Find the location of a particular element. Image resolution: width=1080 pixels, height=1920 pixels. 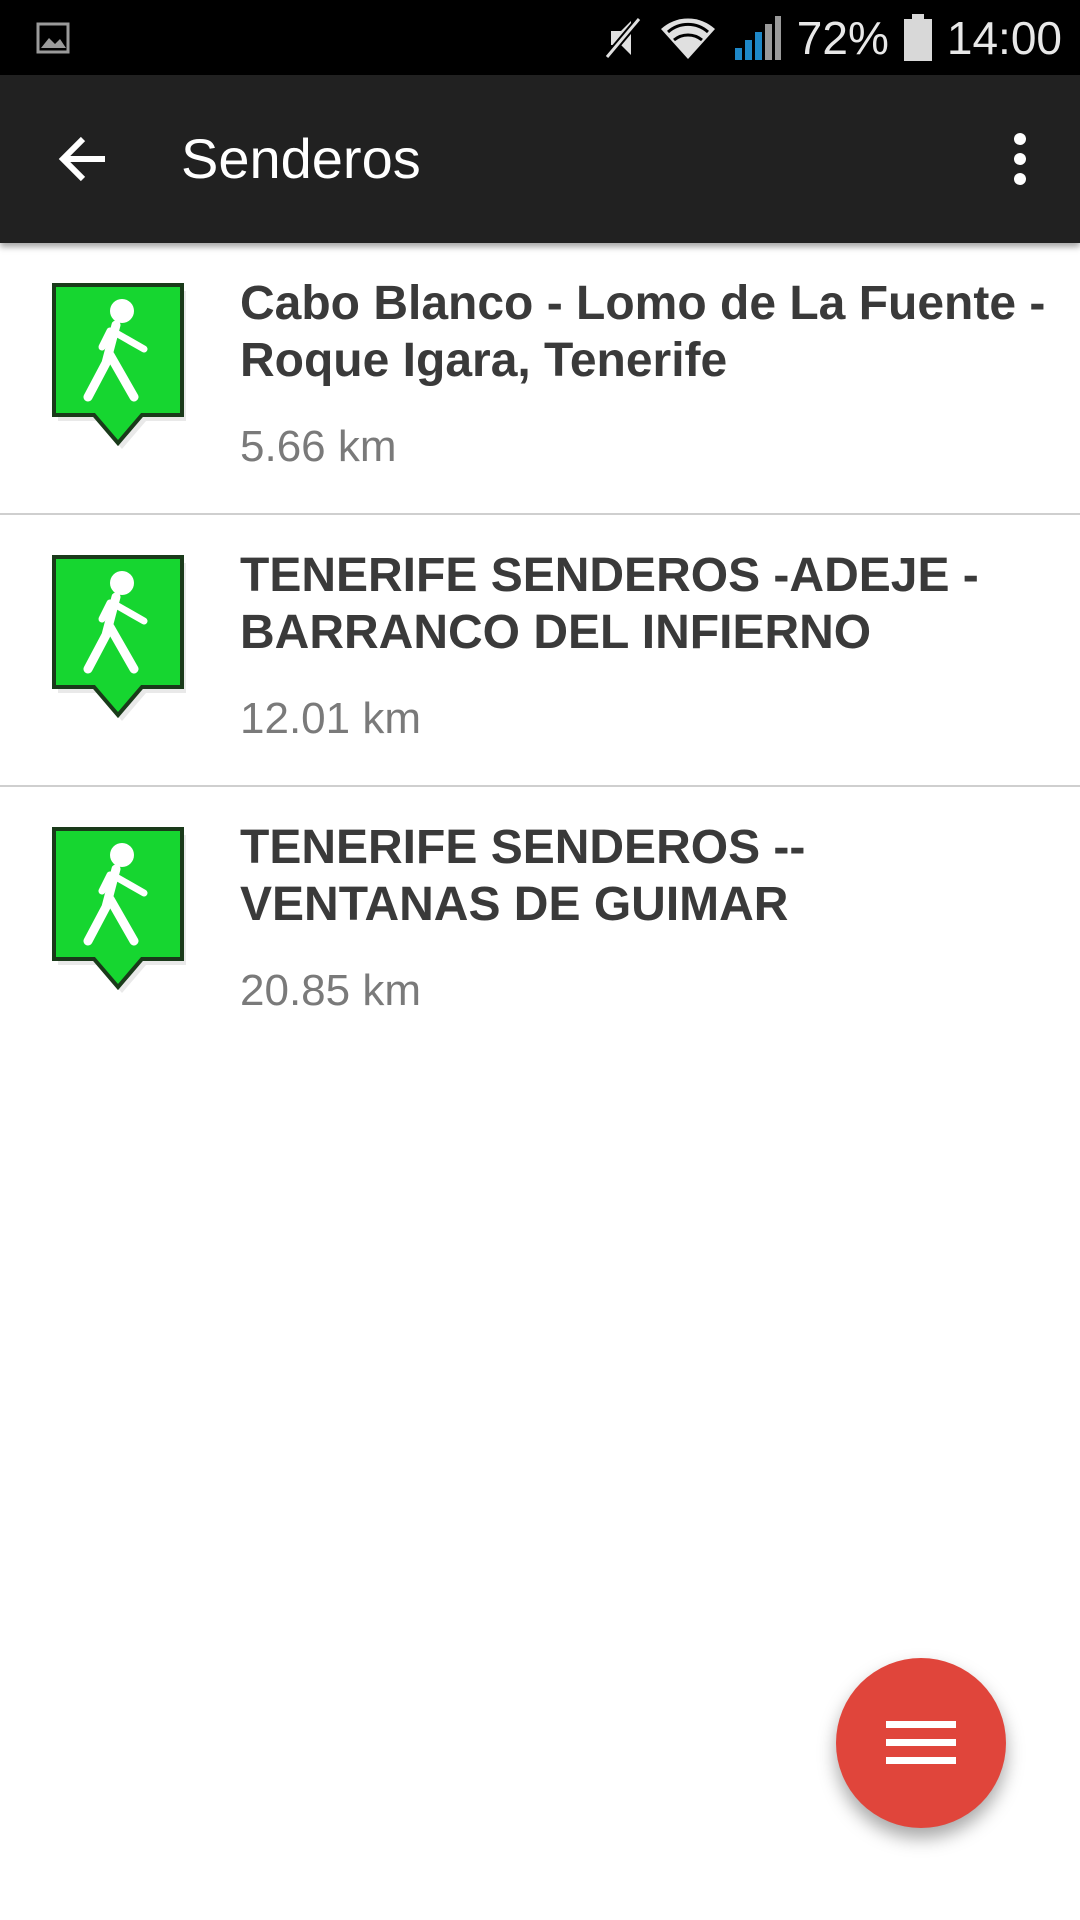

trail-distance: 5.66 km is located at coordinates (318, 446).